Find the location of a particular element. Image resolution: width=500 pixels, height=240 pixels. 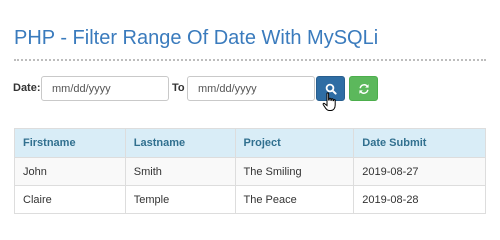

header-lastname: Lastname is located at coordinates (180, 143).